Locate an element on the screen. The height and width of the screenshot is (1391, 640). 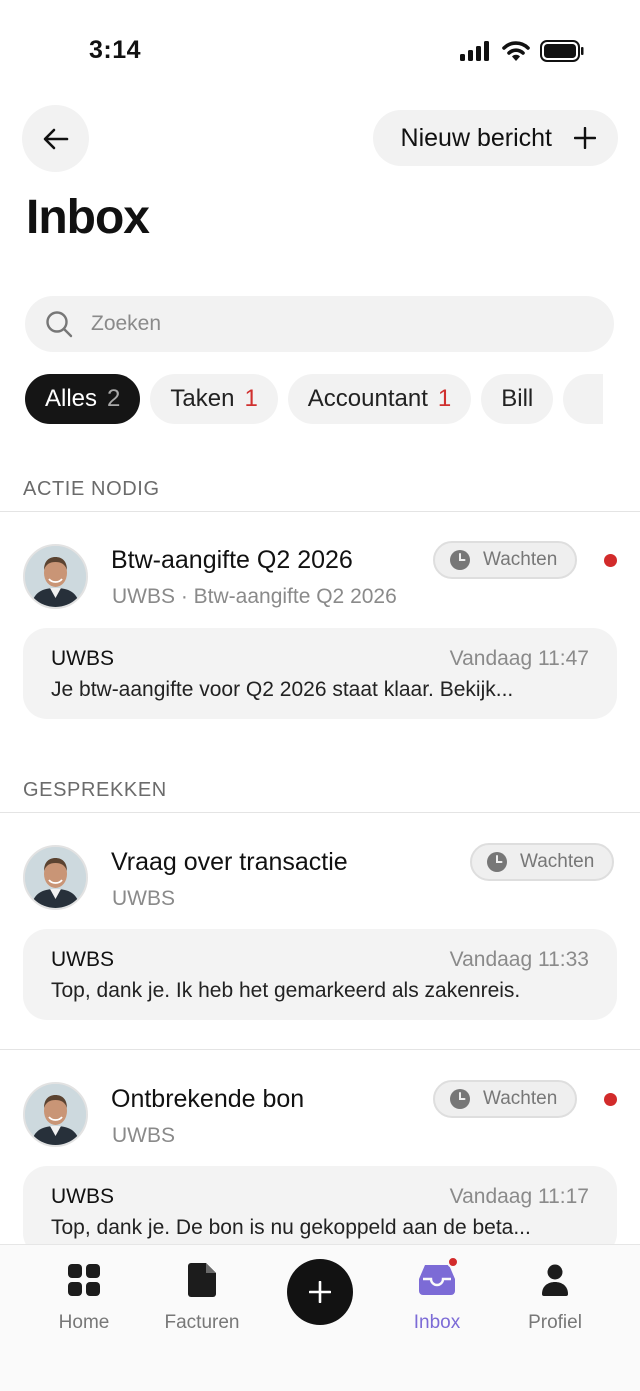
search-input: Zoeken is located at coordinates (319, 324).